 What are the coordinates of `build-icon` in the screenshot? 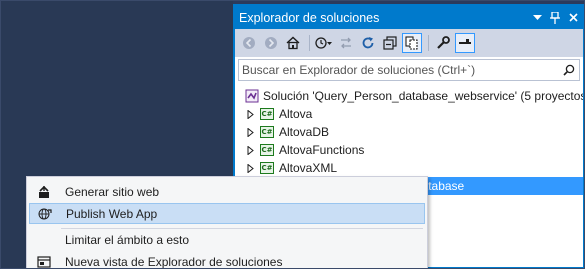 It's located at (44, 192).